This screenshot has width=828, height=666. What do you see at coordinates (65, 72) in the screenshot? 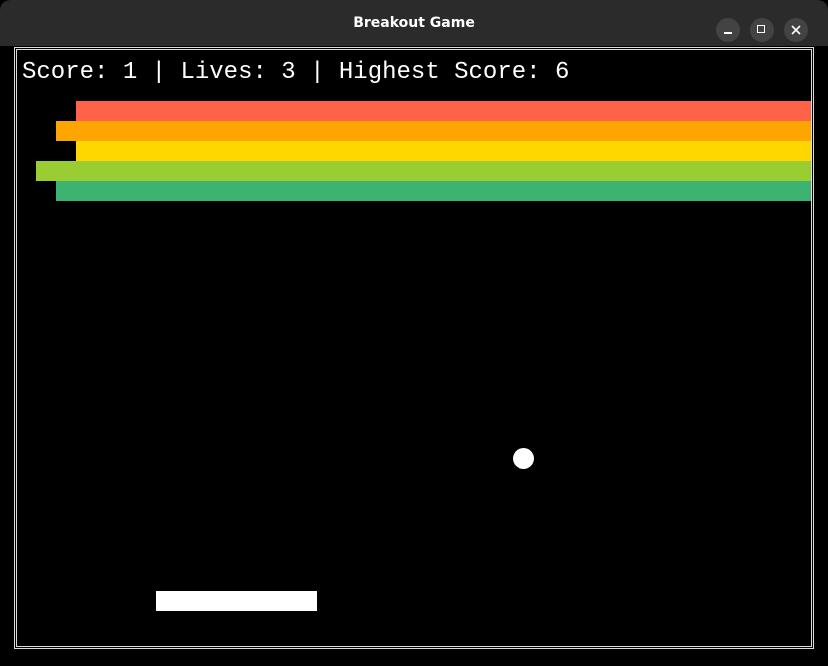
I see `score-label: Score:` at bounding box center [65, 72].